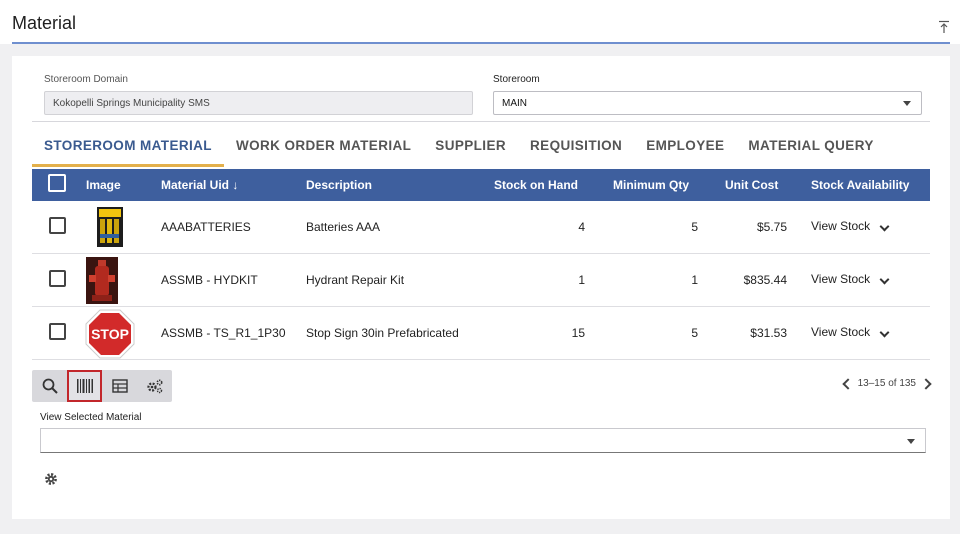 This screenshot has height=534, width=960. What do you see at coordinates (536, 185) in the screenshot?
I see `column-header-stock-on-hand: Stock on Hand` at bounding box center [536, 185].